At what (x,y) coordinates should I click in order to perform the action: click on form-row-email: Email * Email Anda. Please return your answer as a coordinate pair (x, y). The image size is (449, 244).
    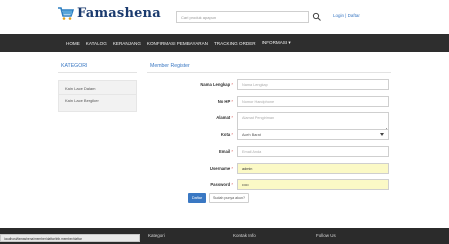
    Looking at the image, I should click on (269, 152).